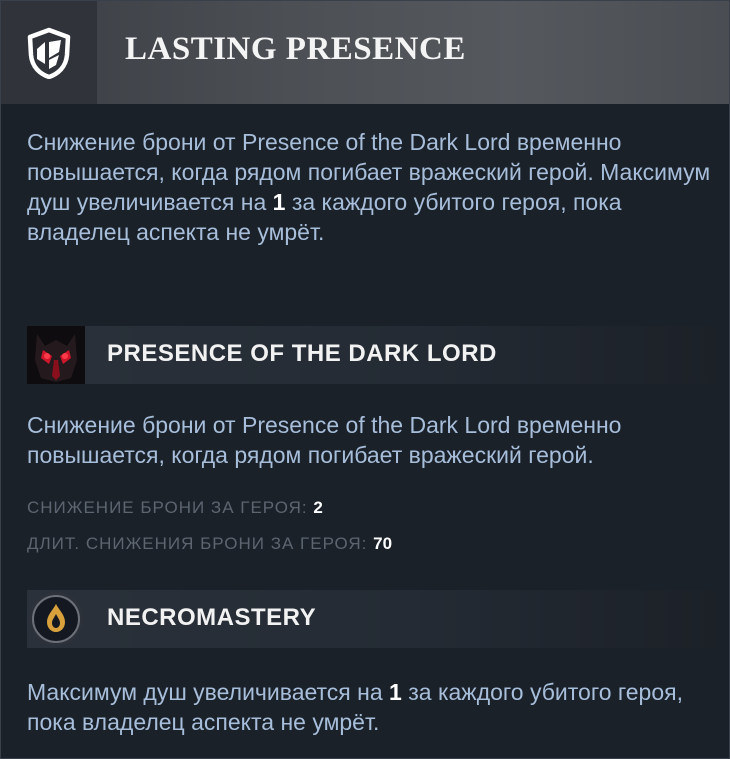 The image size is (730, 759). I want to click on ability-header-presence: PRESENCE OF THE DARK LORD, so click(372, 355).